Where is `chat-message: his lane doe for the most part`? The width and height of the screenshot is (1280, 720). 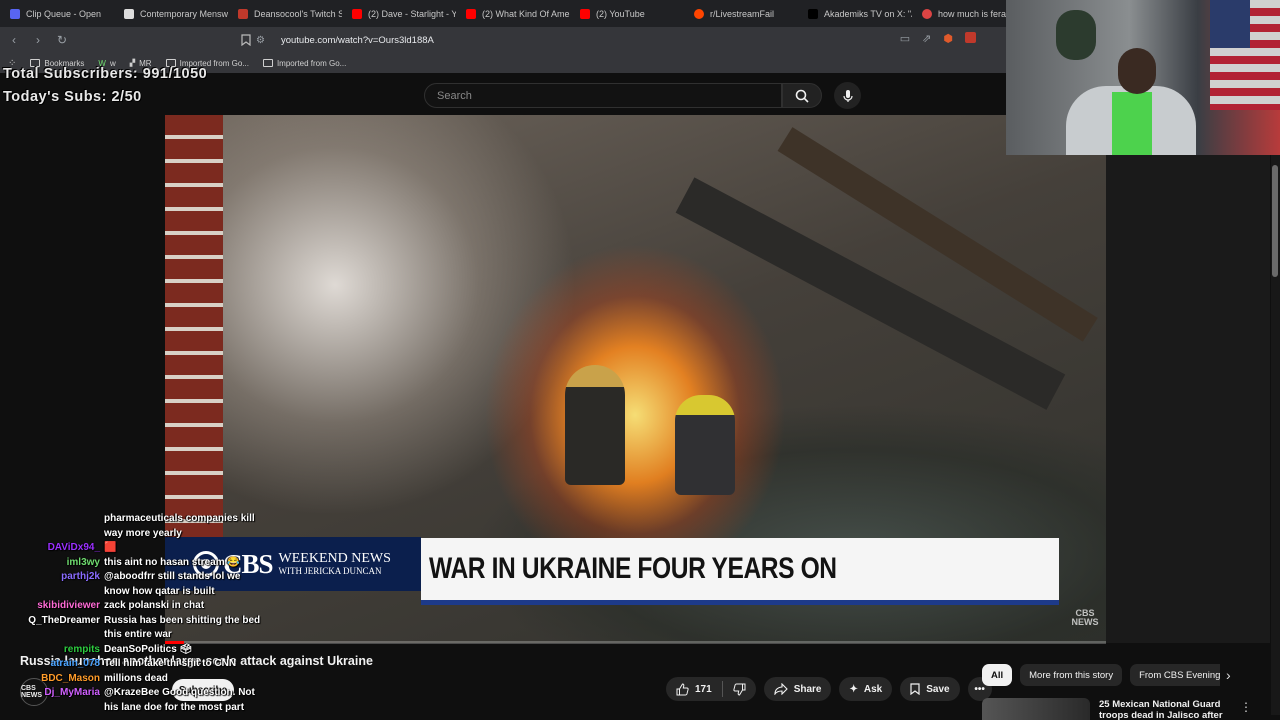 chat-message: his lane doe for the most part is located at coordinates (140, 708).